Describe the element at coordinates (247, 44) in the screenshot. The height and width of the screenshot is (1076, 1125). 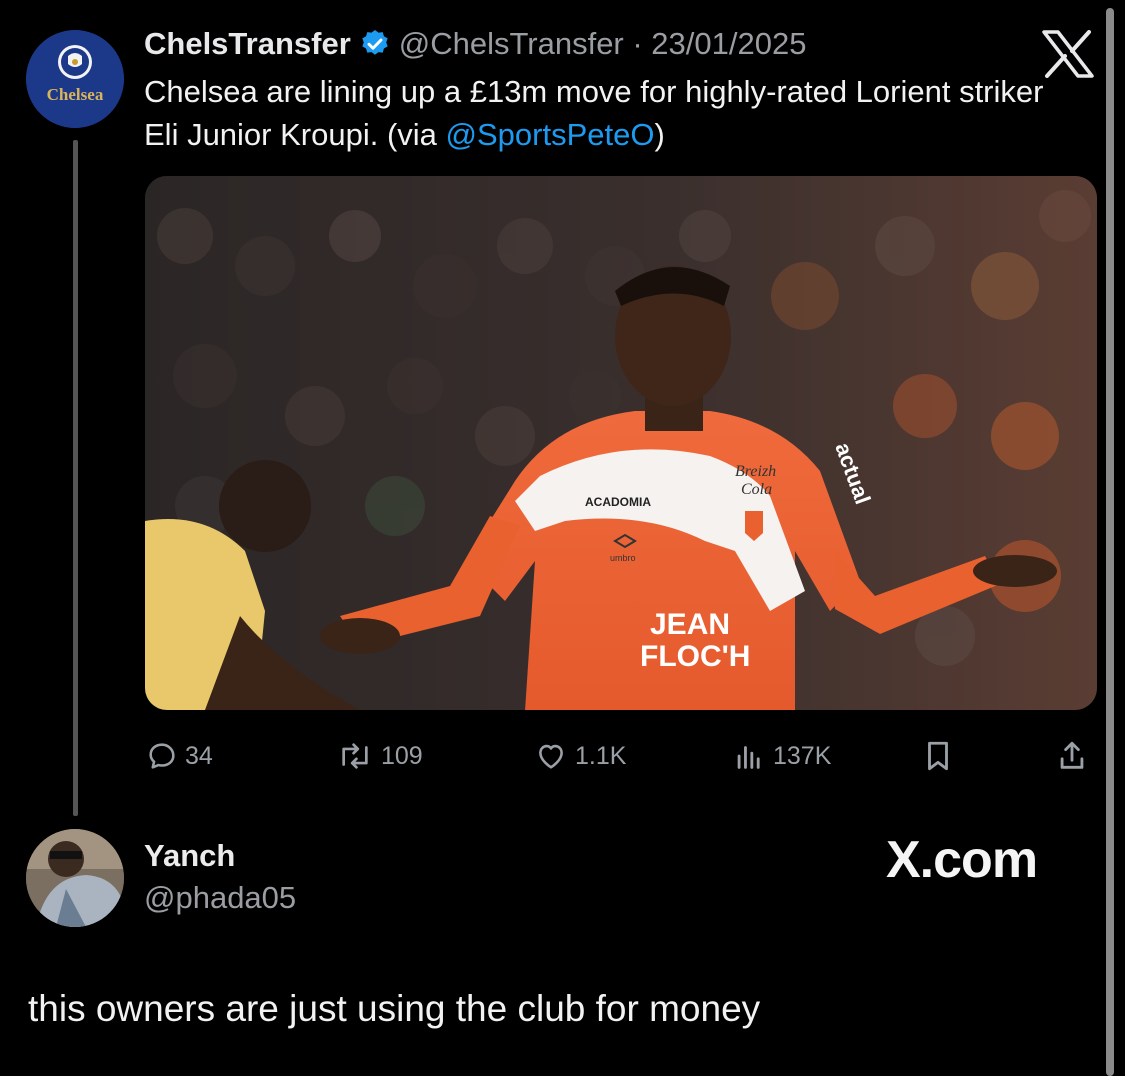
I see `author-name: ChelsTransfer` at that location.